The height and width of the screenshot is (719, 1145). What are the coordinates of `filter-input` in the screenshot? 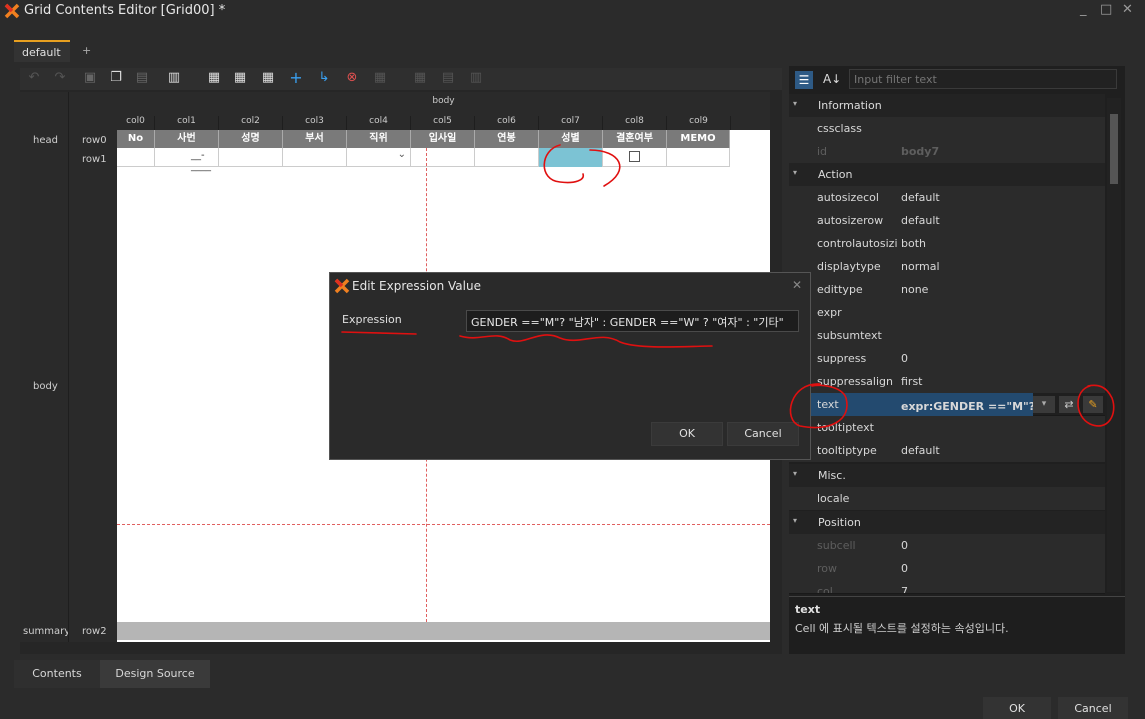 It's located at (983, 79).